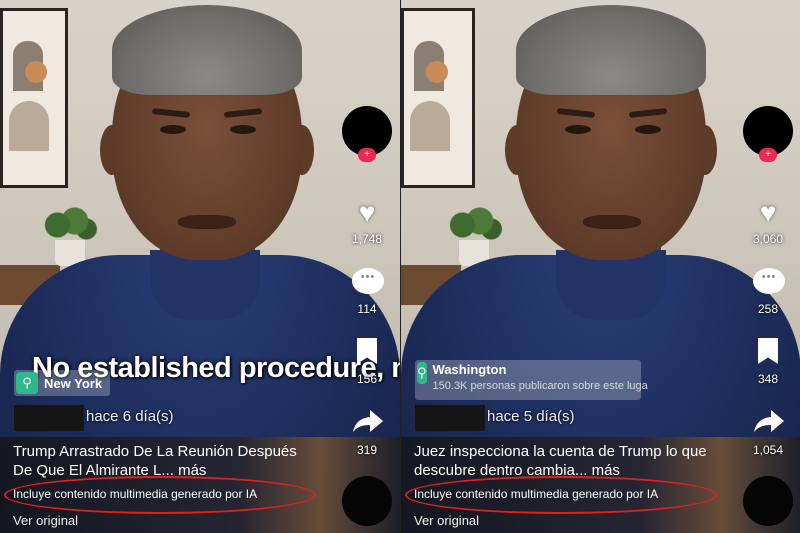 The image size is (800, 533). I want to click on share-count: 1,054, so click(768, 450).